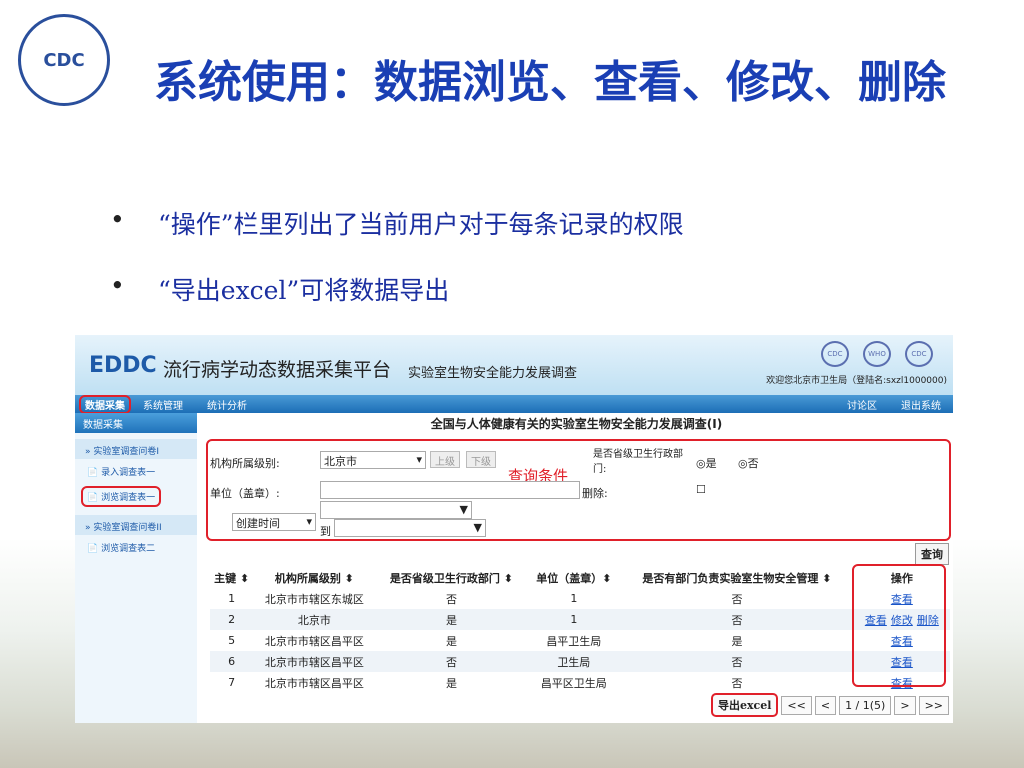 The height and width of the screenshot is (768, 1024). I want to click on bullet: • “导出excel”可将数据导出, so click(280, 288).